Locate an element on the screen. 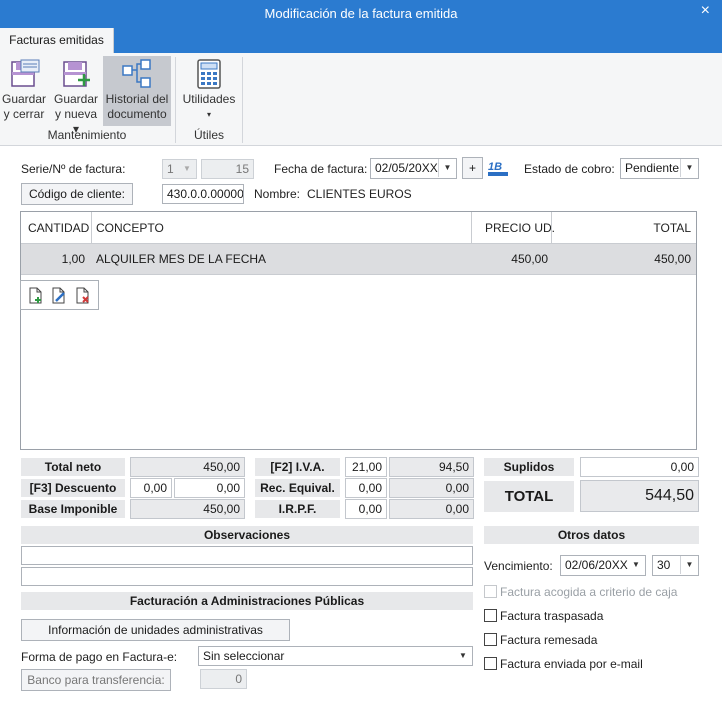 The image size is (722, 701). save-close-label-2: y cerrar is located at coordinates (24, 114).